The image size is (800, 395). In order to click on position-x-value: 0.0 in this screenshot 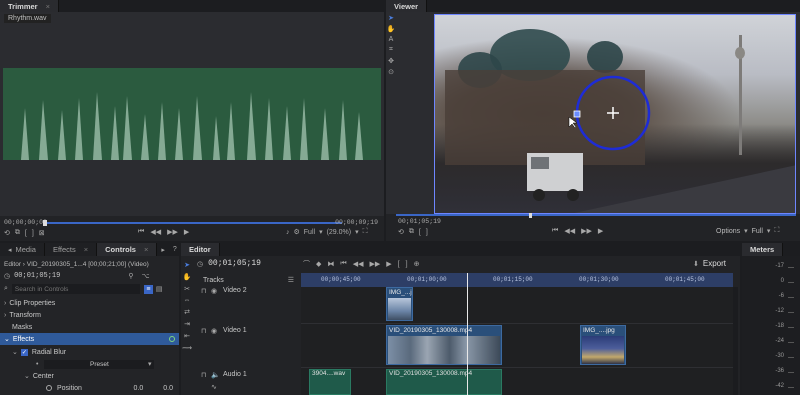, I will do `click(139, 388)`.